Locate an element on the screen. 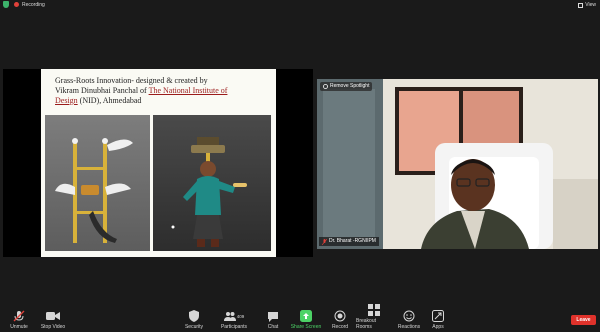 The width and height of the screenshot is (600, 332). chat-label: Chat is located at coordinates (273, 327).